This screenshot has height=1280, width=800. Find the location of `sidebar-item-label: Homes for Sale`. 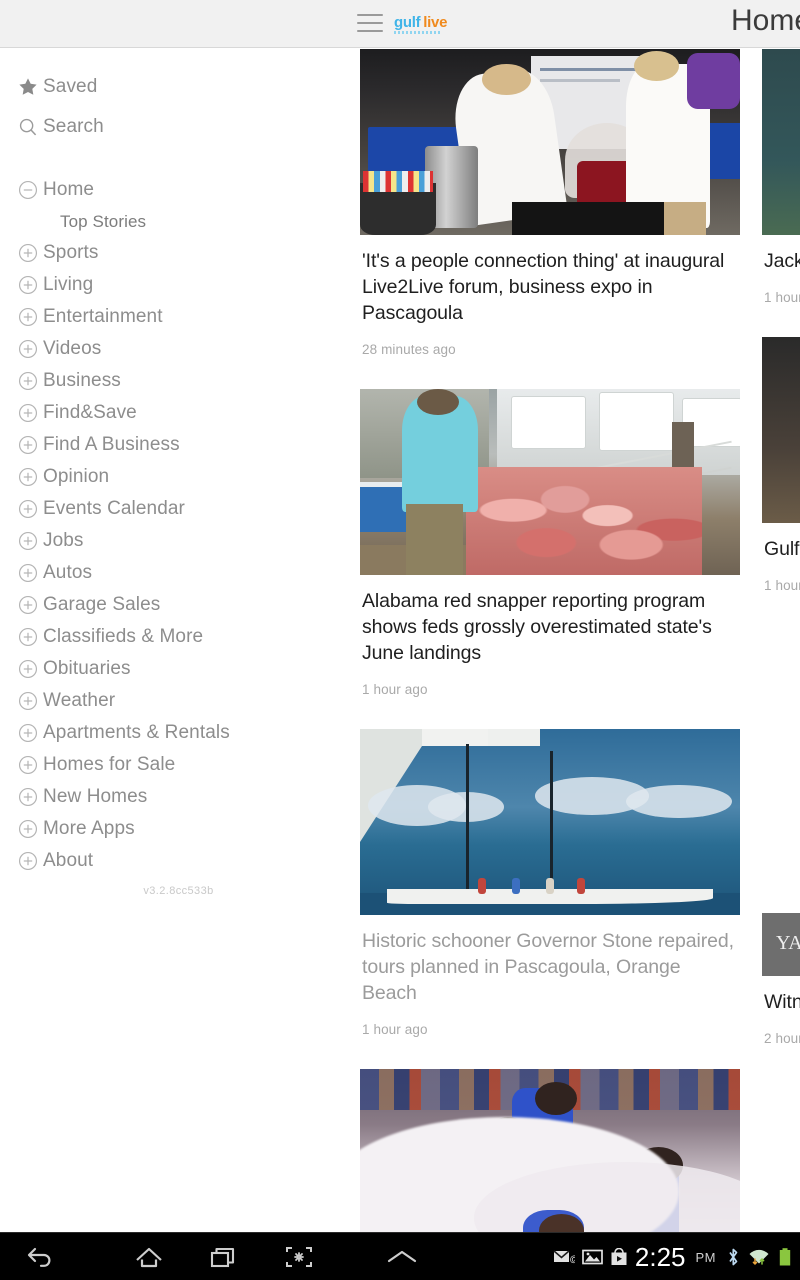

sidebar-item-label: Homes for Sale is located at coordinates (109, 764).